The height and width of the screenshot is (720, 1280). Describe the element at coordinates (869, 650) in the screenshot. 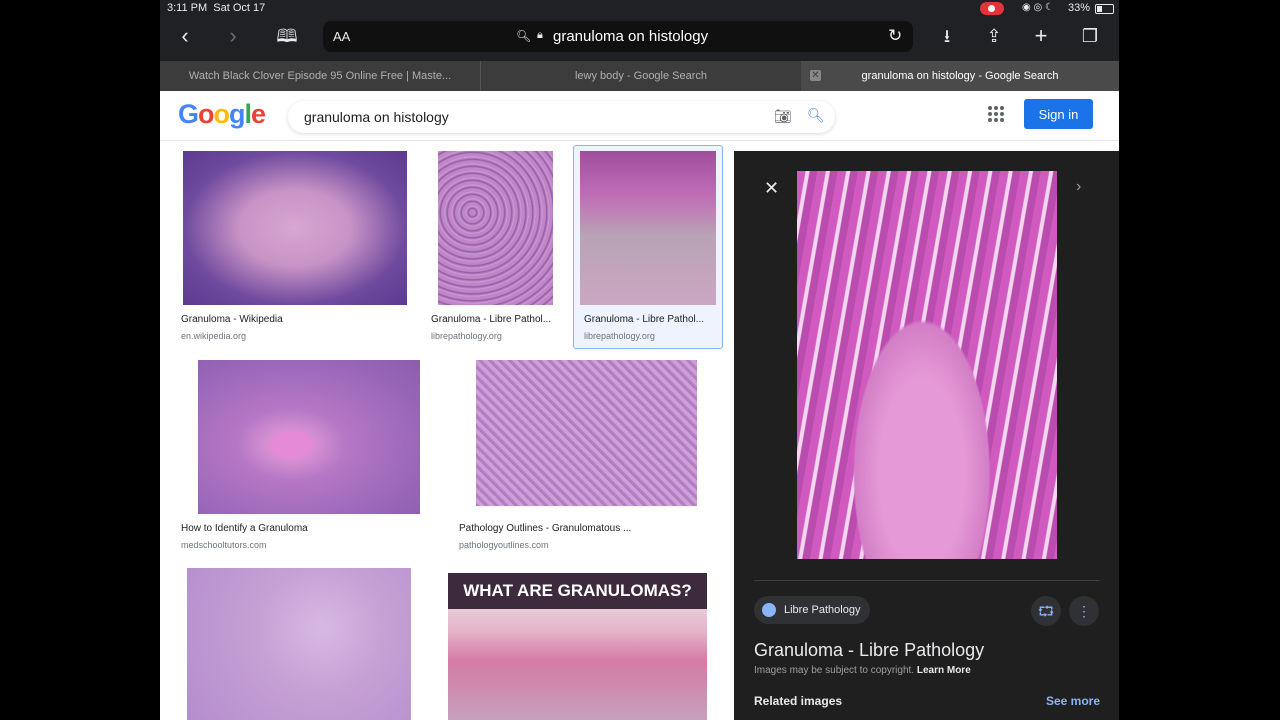

I see `preview-title: Granuloma - Libre Pathology` at that location.